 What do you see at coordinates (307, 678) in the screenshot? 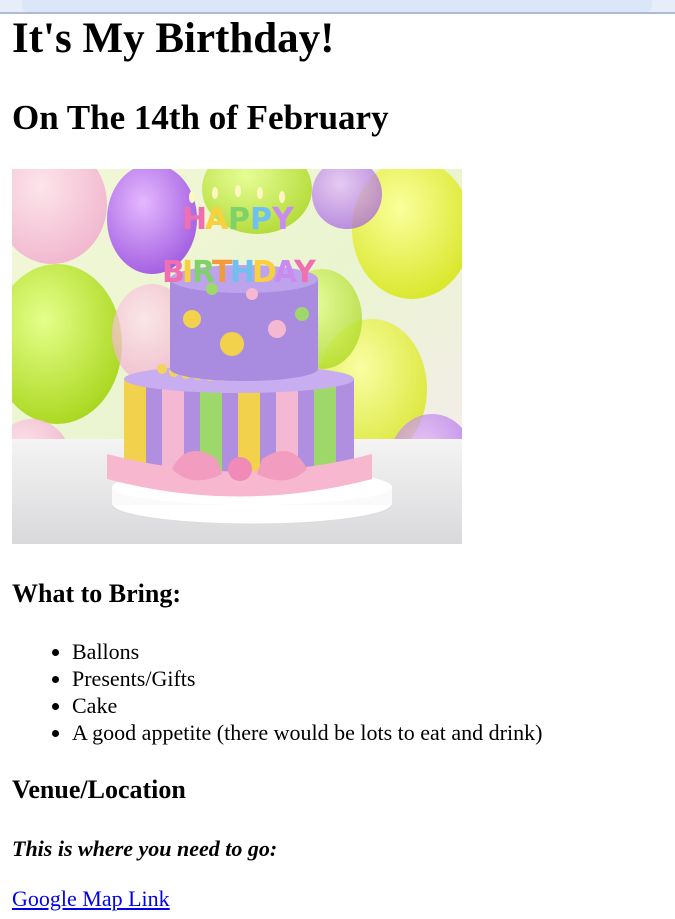
I see `list-item: Presents/Gifts` at bounding box center [307, 678].